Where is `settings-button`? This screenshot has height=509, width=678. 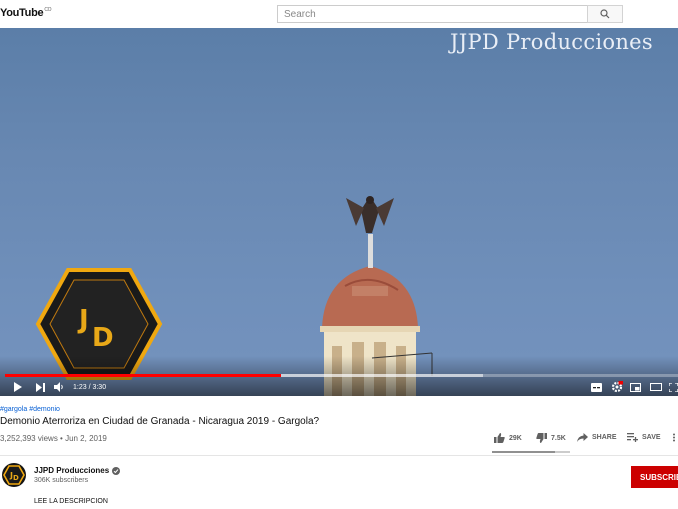
settings-button is located at coordinates (617, 387).